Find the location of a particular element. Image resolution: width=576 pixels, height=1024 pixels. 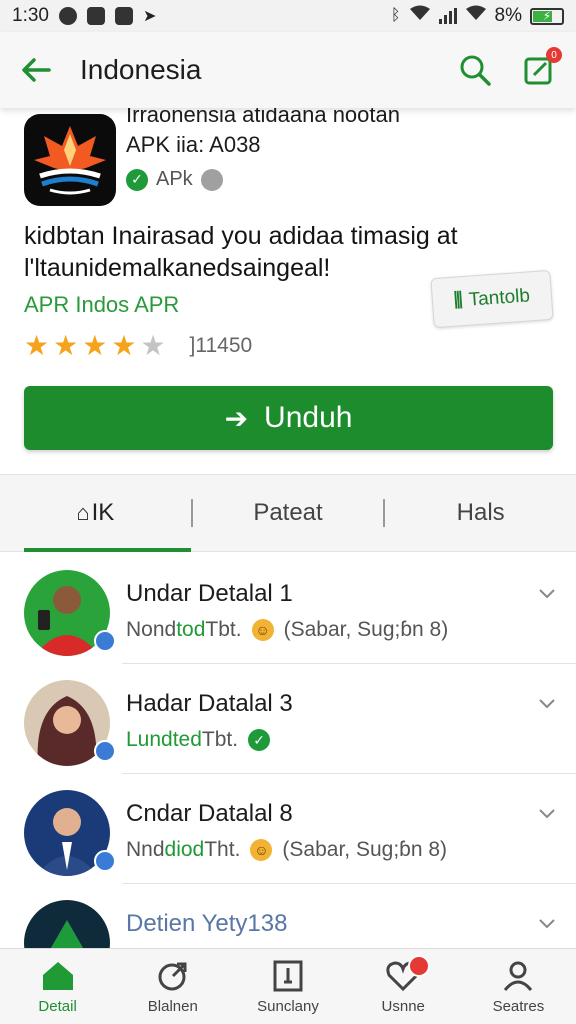

list-item: Hadar Datalal 3 LundtedTbt. ✓ is located at coordinates (300, 719).